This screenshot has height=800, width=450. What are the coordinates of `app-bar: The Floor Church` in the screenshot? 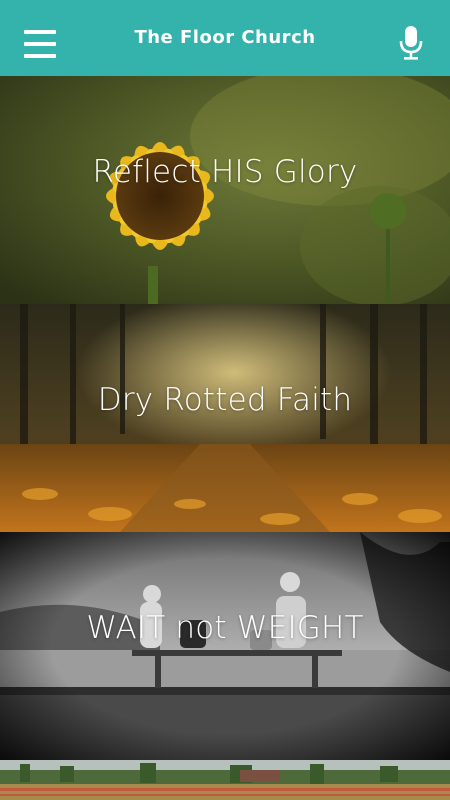 It's located at (225, 38).